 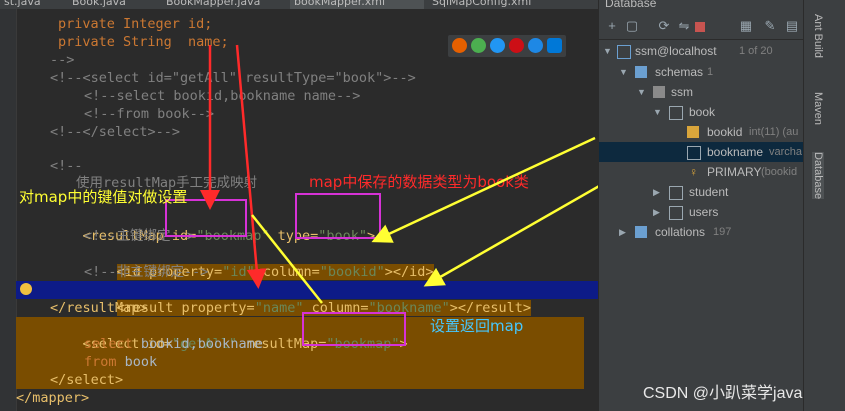 What do you see at coordinates (701, 172) in the screenshot?
I see `tree-key-primary: ♀ PRIMARY (bookid` at bounding box center [701, 172].